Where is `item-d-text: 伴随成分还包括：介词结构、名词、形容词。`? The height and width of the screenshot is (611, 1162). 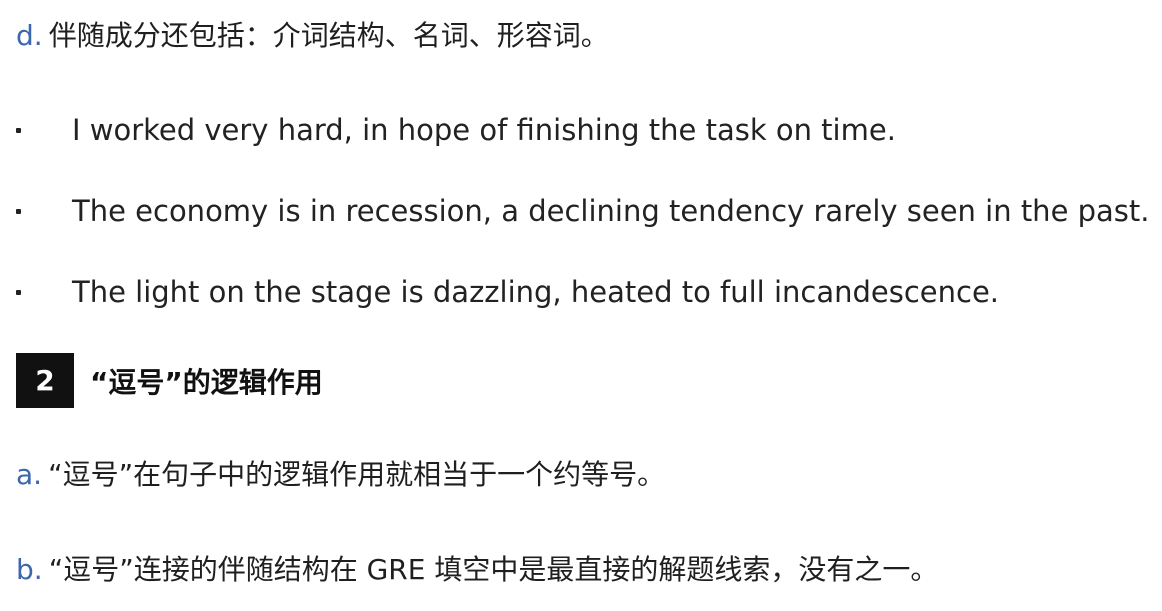
item-d-text: 伴随成分还包括：介词结构、名词、形容词。 is located at coordinates (328, 35).